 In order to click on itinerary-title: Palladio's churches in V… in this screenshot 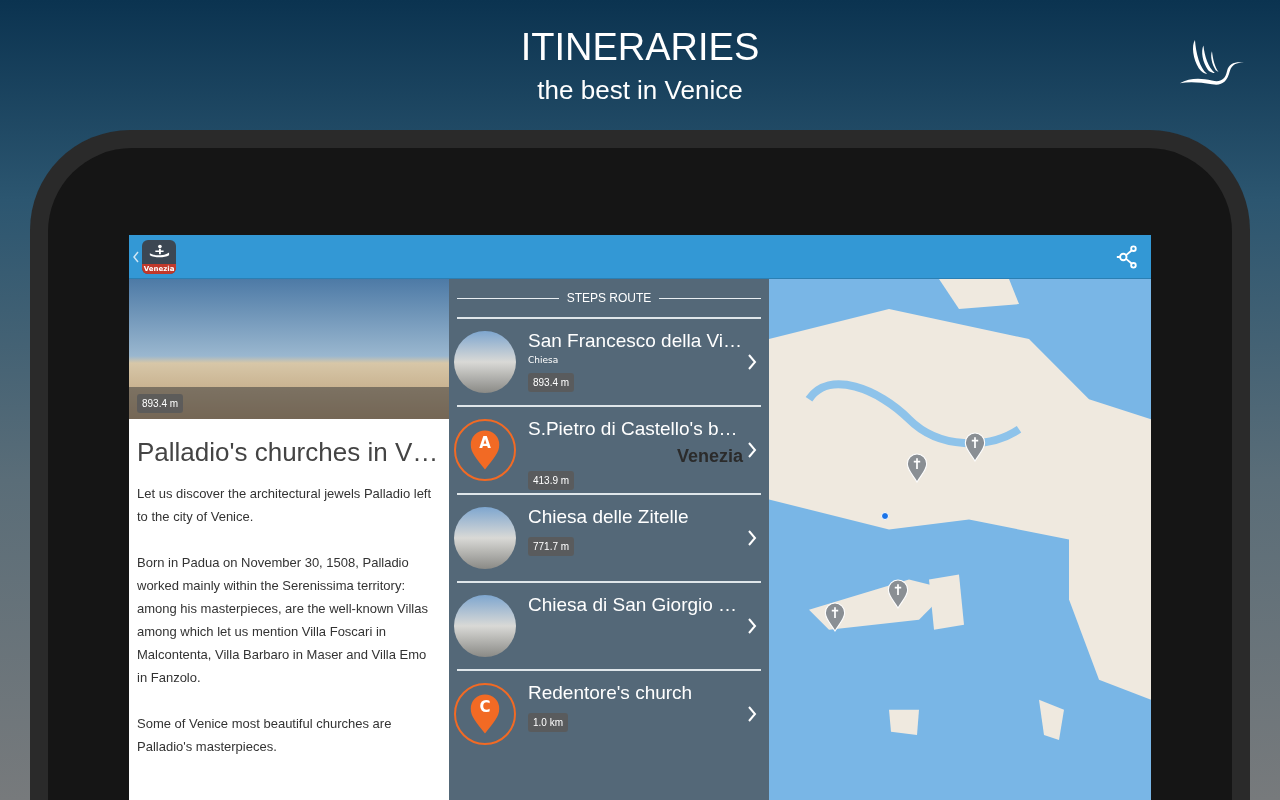, I will do `click(288, 452)`.